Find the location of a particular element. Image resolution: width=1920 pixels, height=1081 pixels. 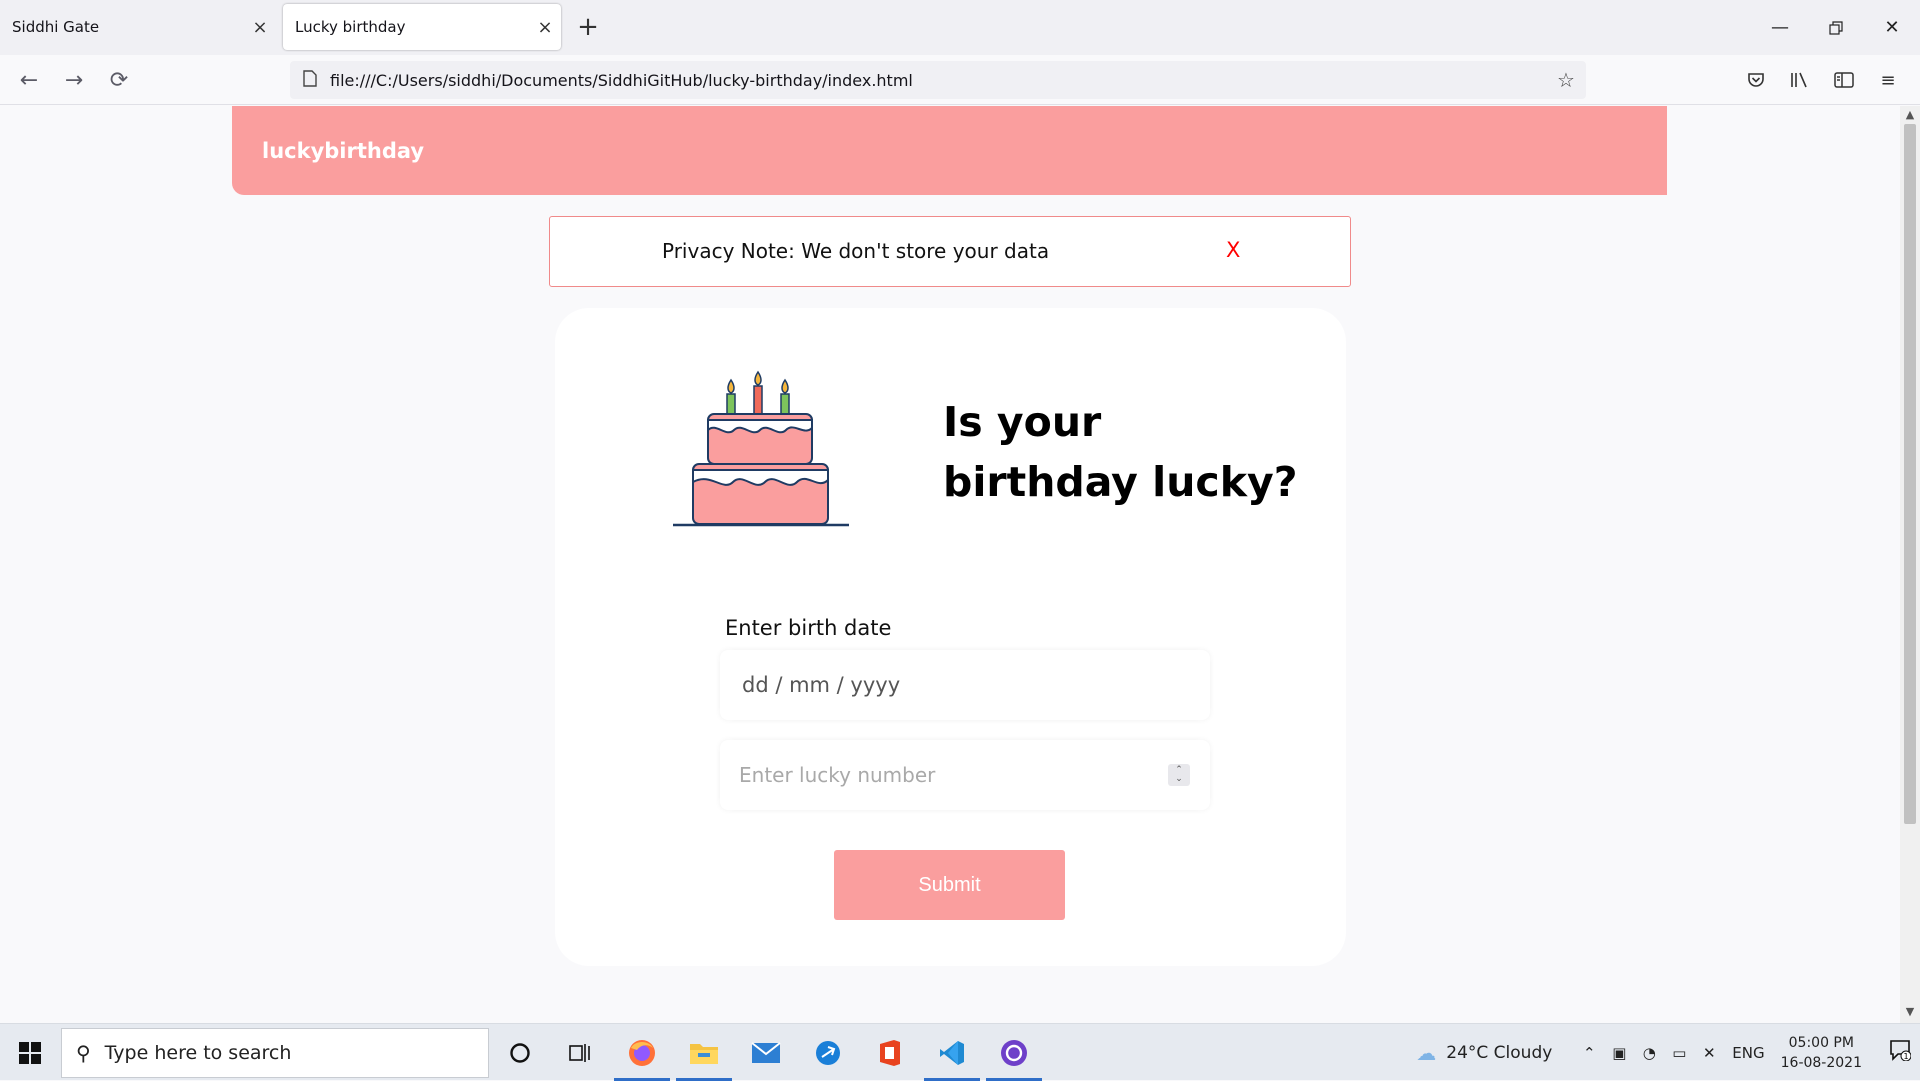

back-arrow-icon: ← is located at coordinates (29, 80).